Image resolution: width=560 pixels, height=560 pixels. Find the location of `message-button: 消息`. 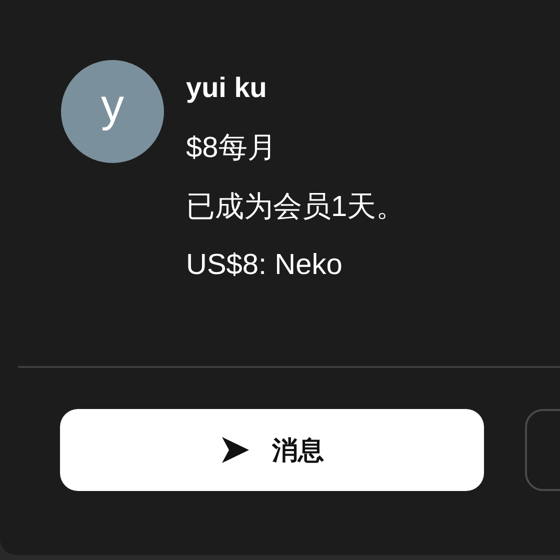

message-button: 消息 is located at coordinates (272, 450).